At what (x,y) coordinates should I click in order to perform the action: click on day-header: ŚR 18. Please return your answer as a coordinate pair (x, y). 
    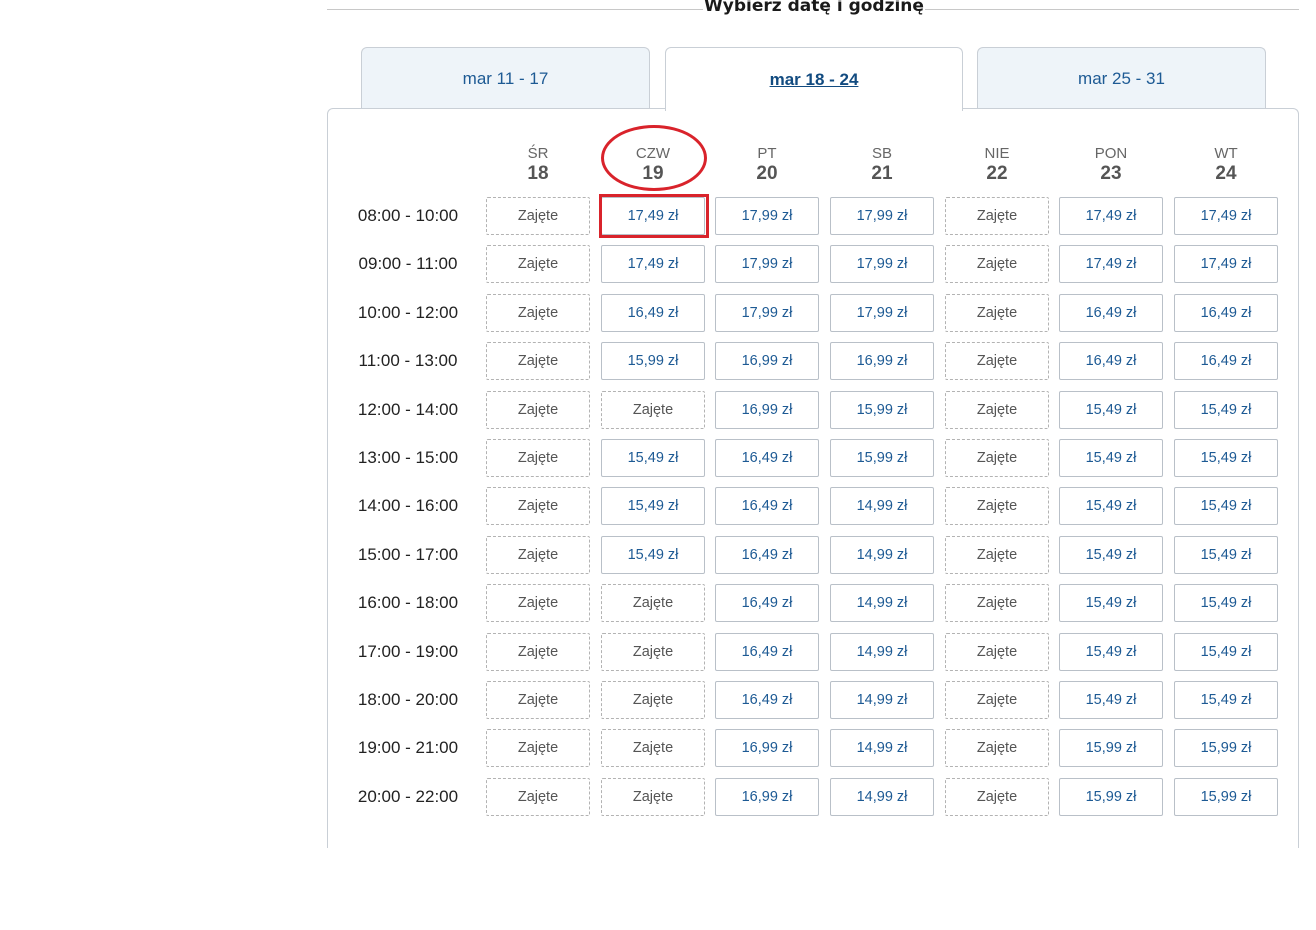
    Looking at the image, I should click on (538, 166).